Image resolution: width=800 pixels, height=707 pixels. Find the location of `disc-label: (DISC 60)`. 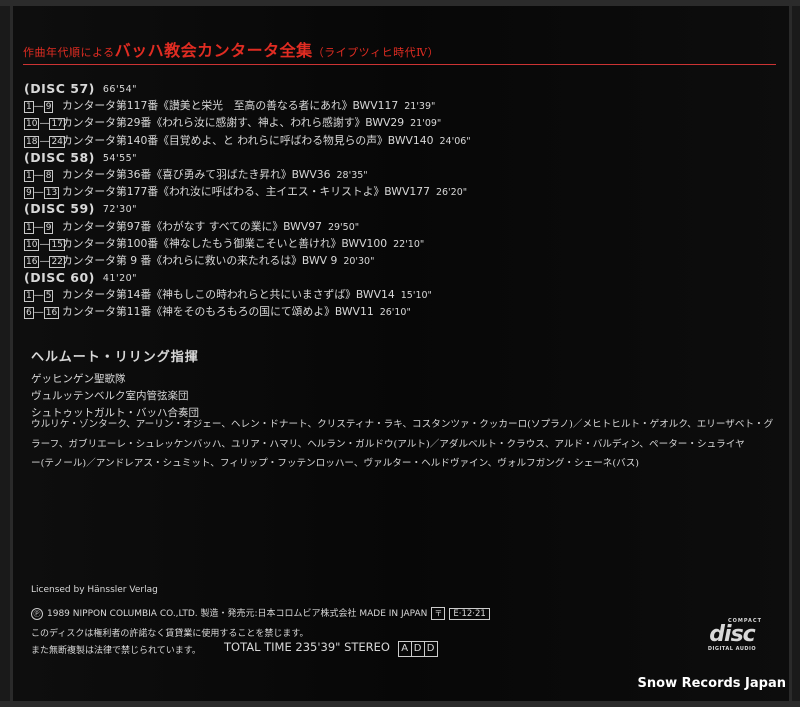

disc-label: (DISC 60) is located at coordinates (59, 278).